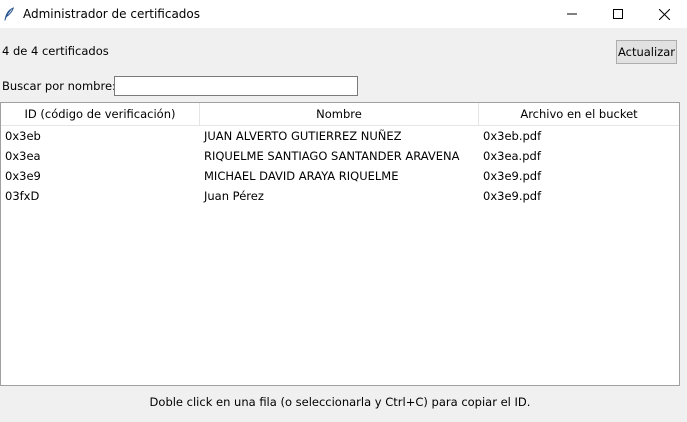 This screenshot has width=687, height=422. What do you see at coordinates (303, 136) in the screenshot?
I see `cell-name: JUAN ALVERTO GUTIERREZ NUÑEZ` at bounding box center [303, 136].